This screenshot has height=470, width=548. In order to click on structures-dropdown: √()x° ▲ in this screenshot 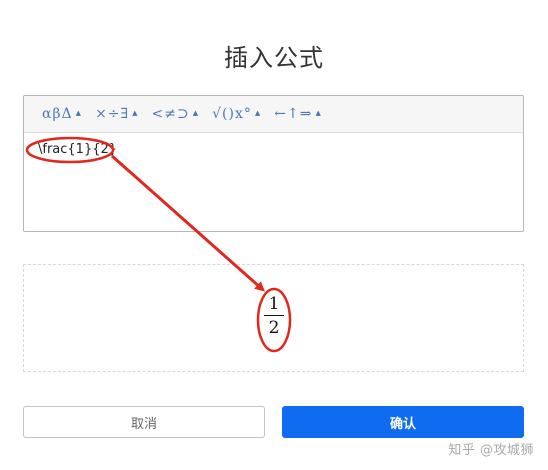, I will do `click(236, 114)`.